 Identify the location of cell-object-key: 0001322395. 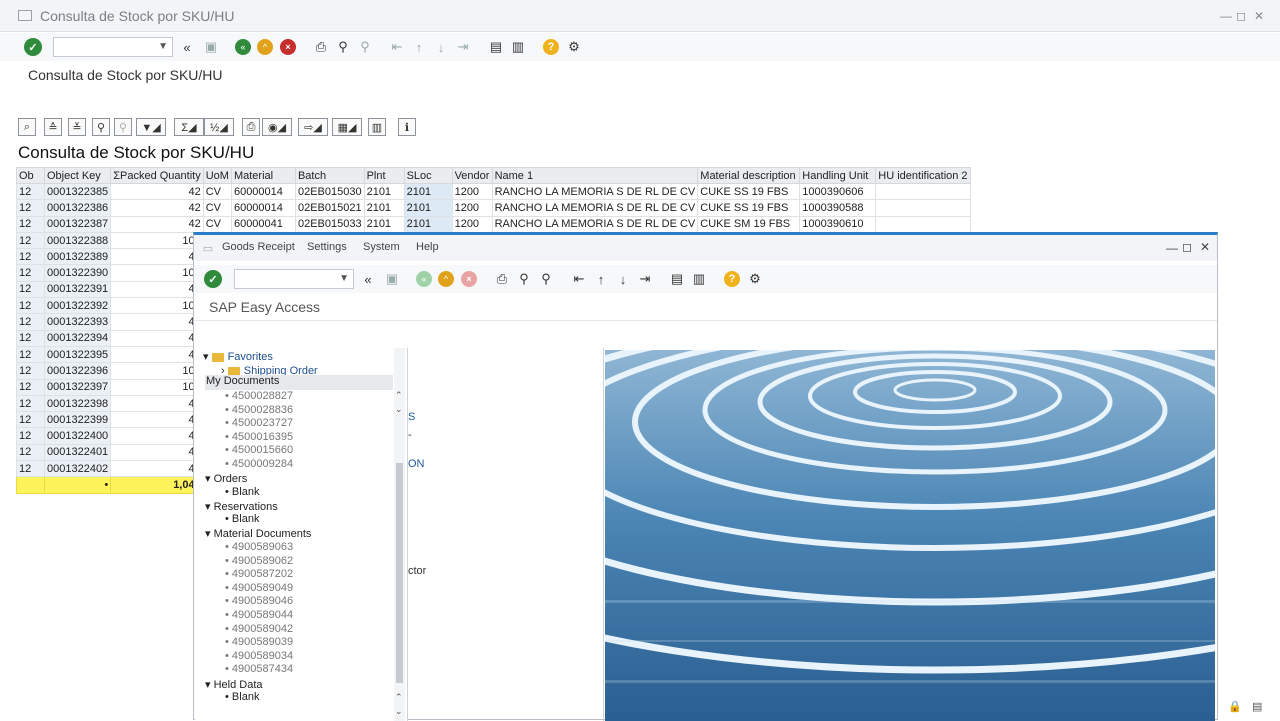
(77, 354).